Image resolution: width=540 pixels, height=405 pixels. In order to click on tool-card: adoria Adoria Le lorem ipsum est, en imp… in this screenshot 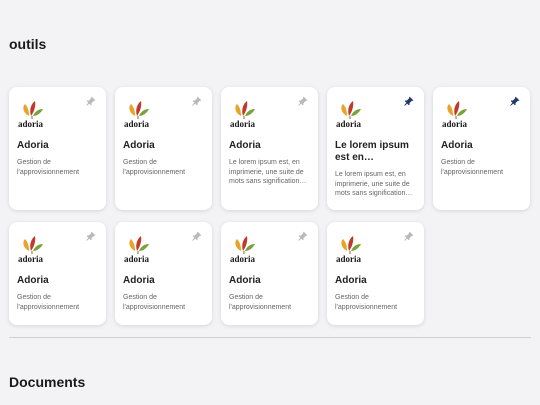, I will do `click(269, 148)`.